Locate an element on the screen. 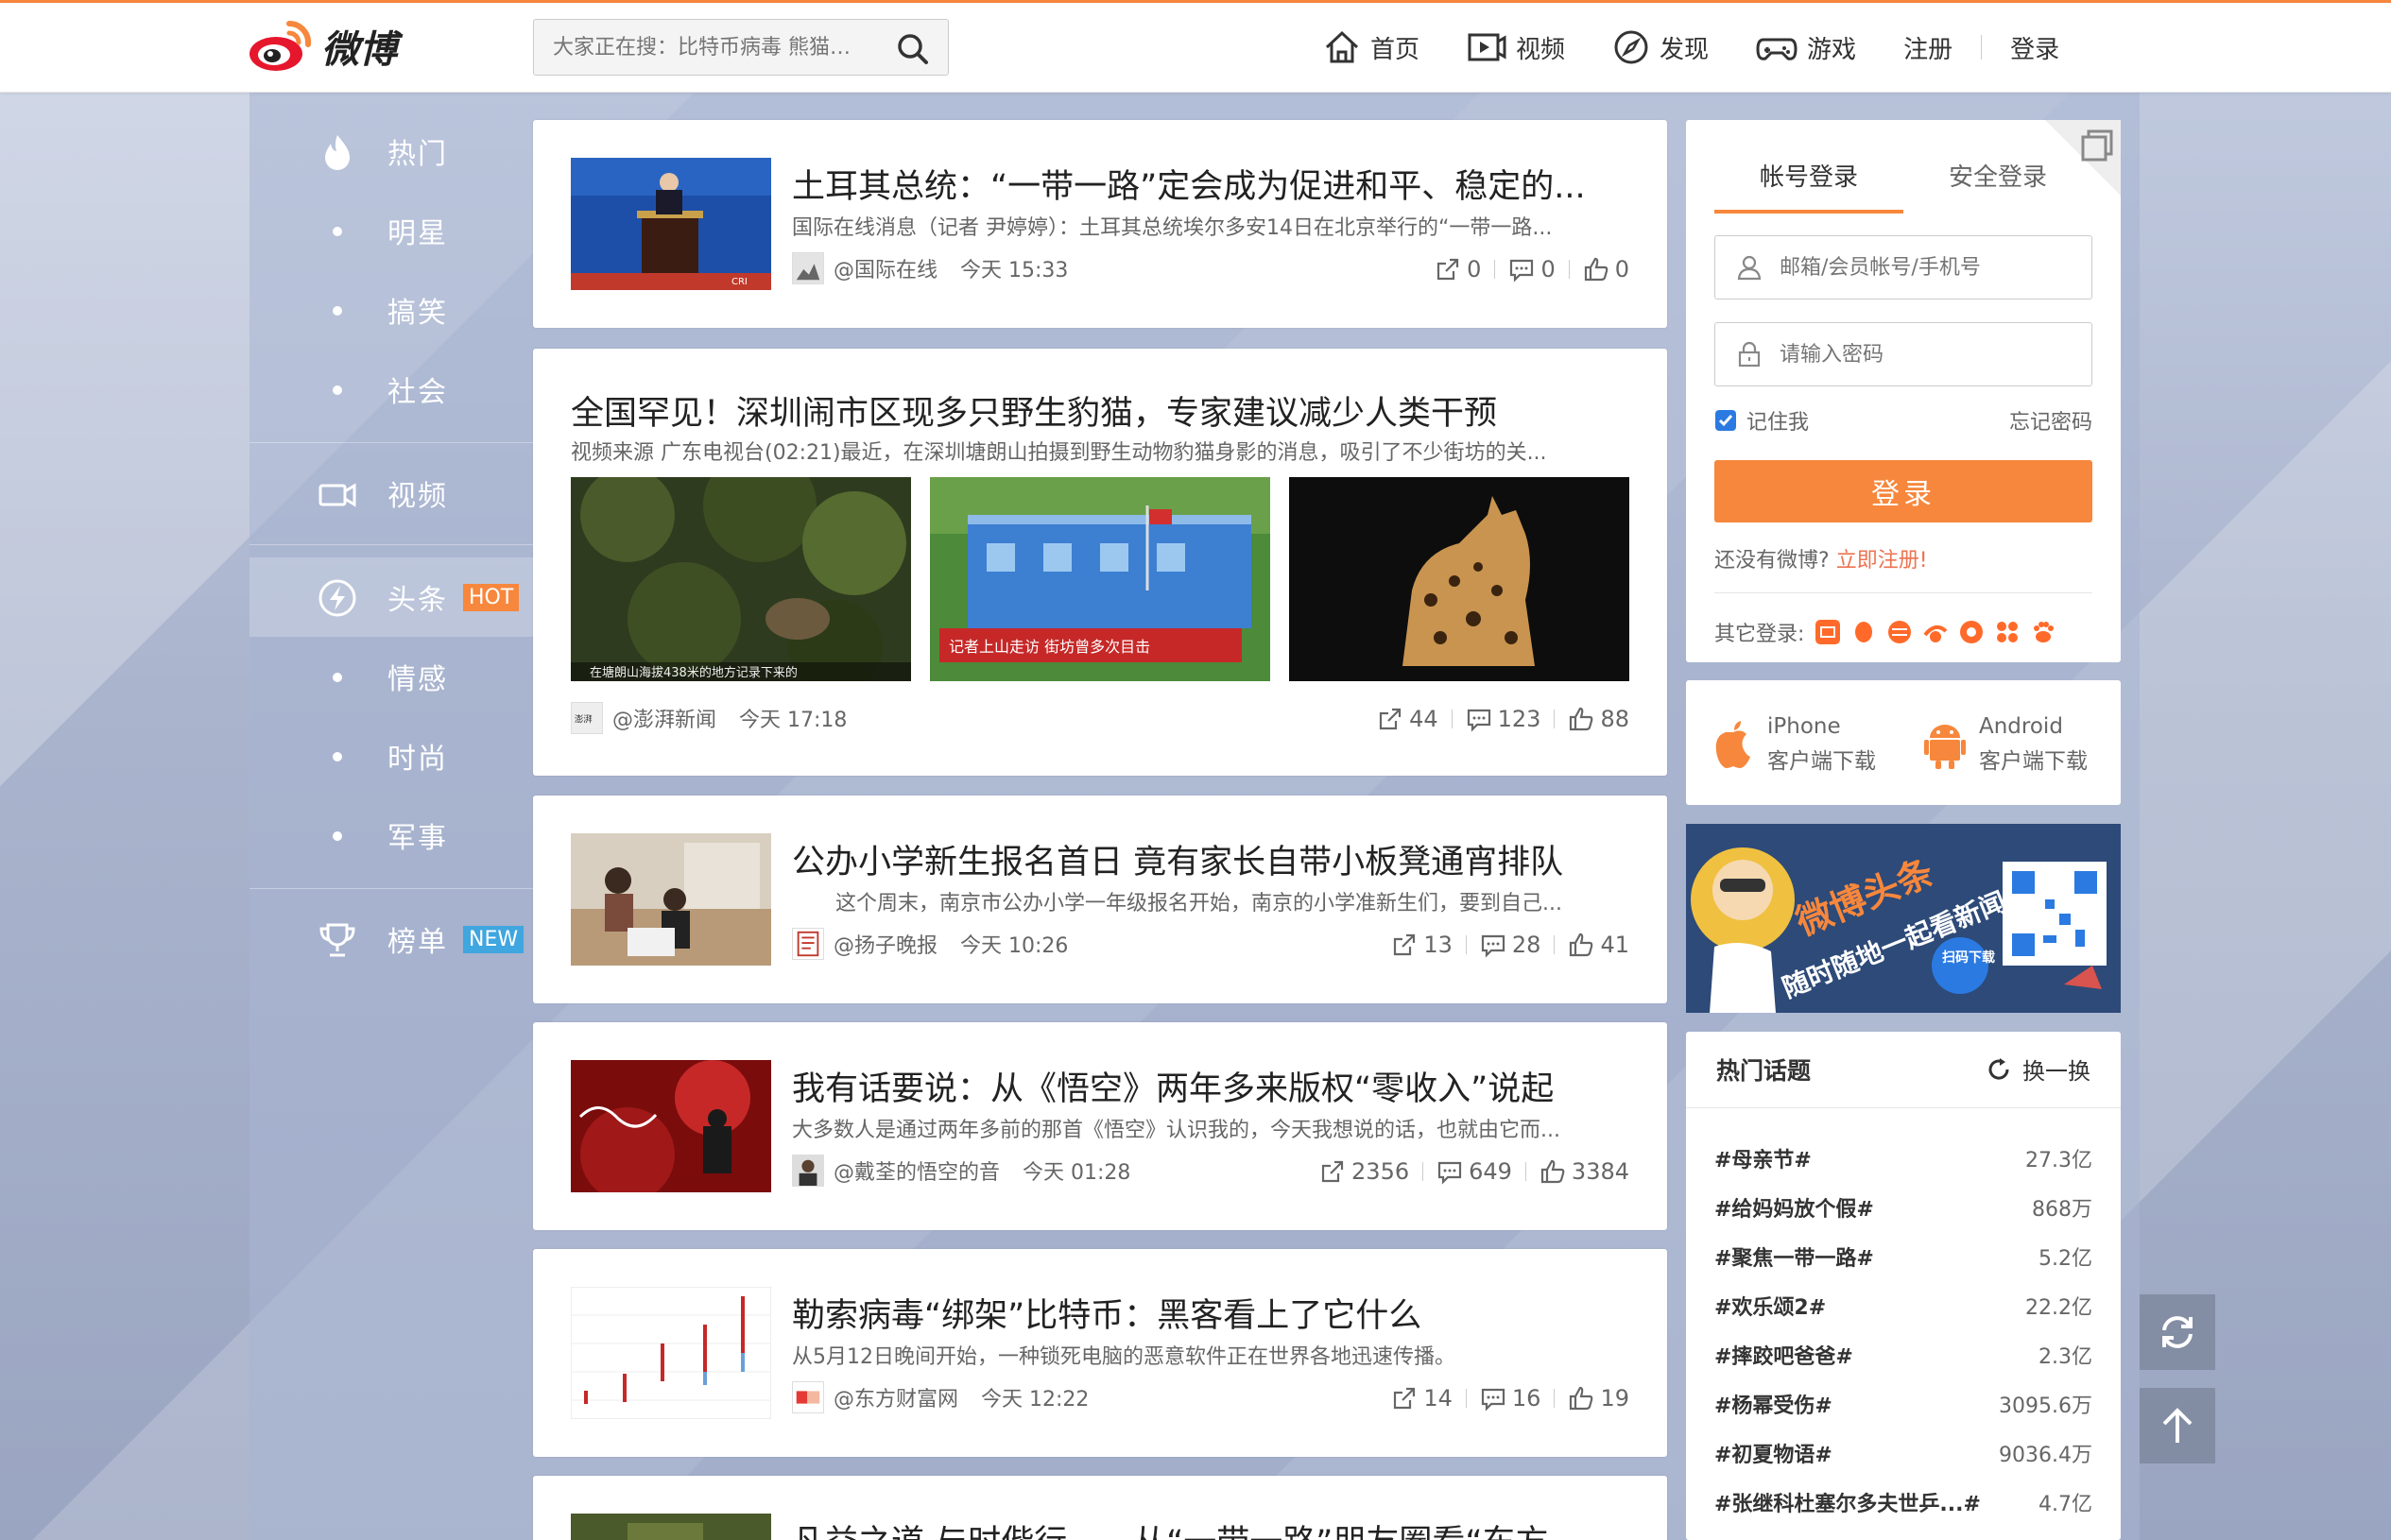 This screenshot has width=2391, height=1540. netease-icon is located at coordinates (1971, 632).